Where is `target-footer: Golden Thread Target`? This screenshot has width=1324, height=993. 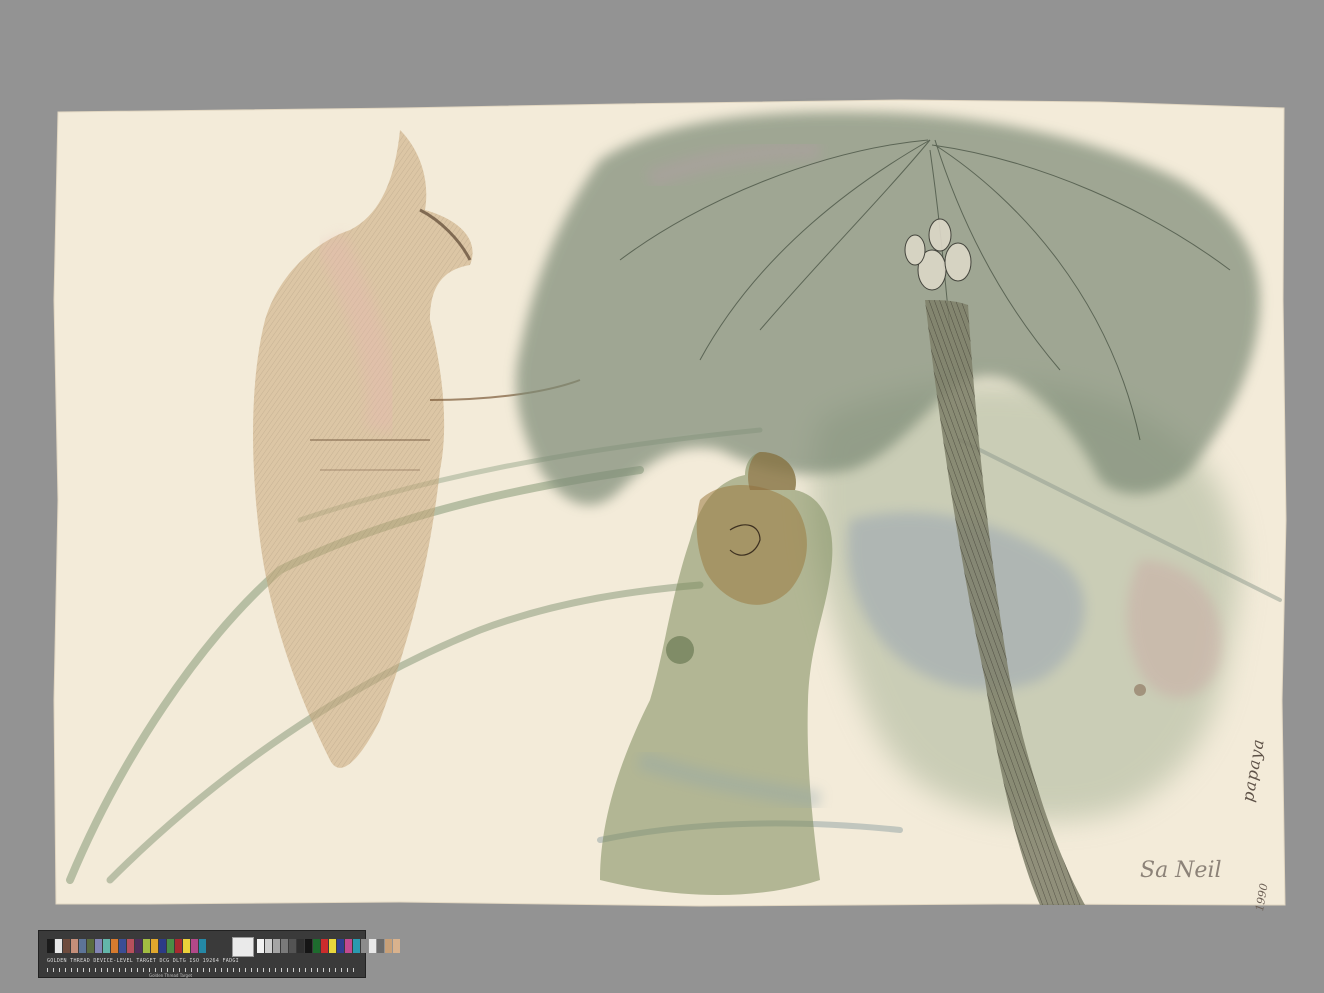
target-footer: Golden Thread Target is located at coordinates (171, 975).